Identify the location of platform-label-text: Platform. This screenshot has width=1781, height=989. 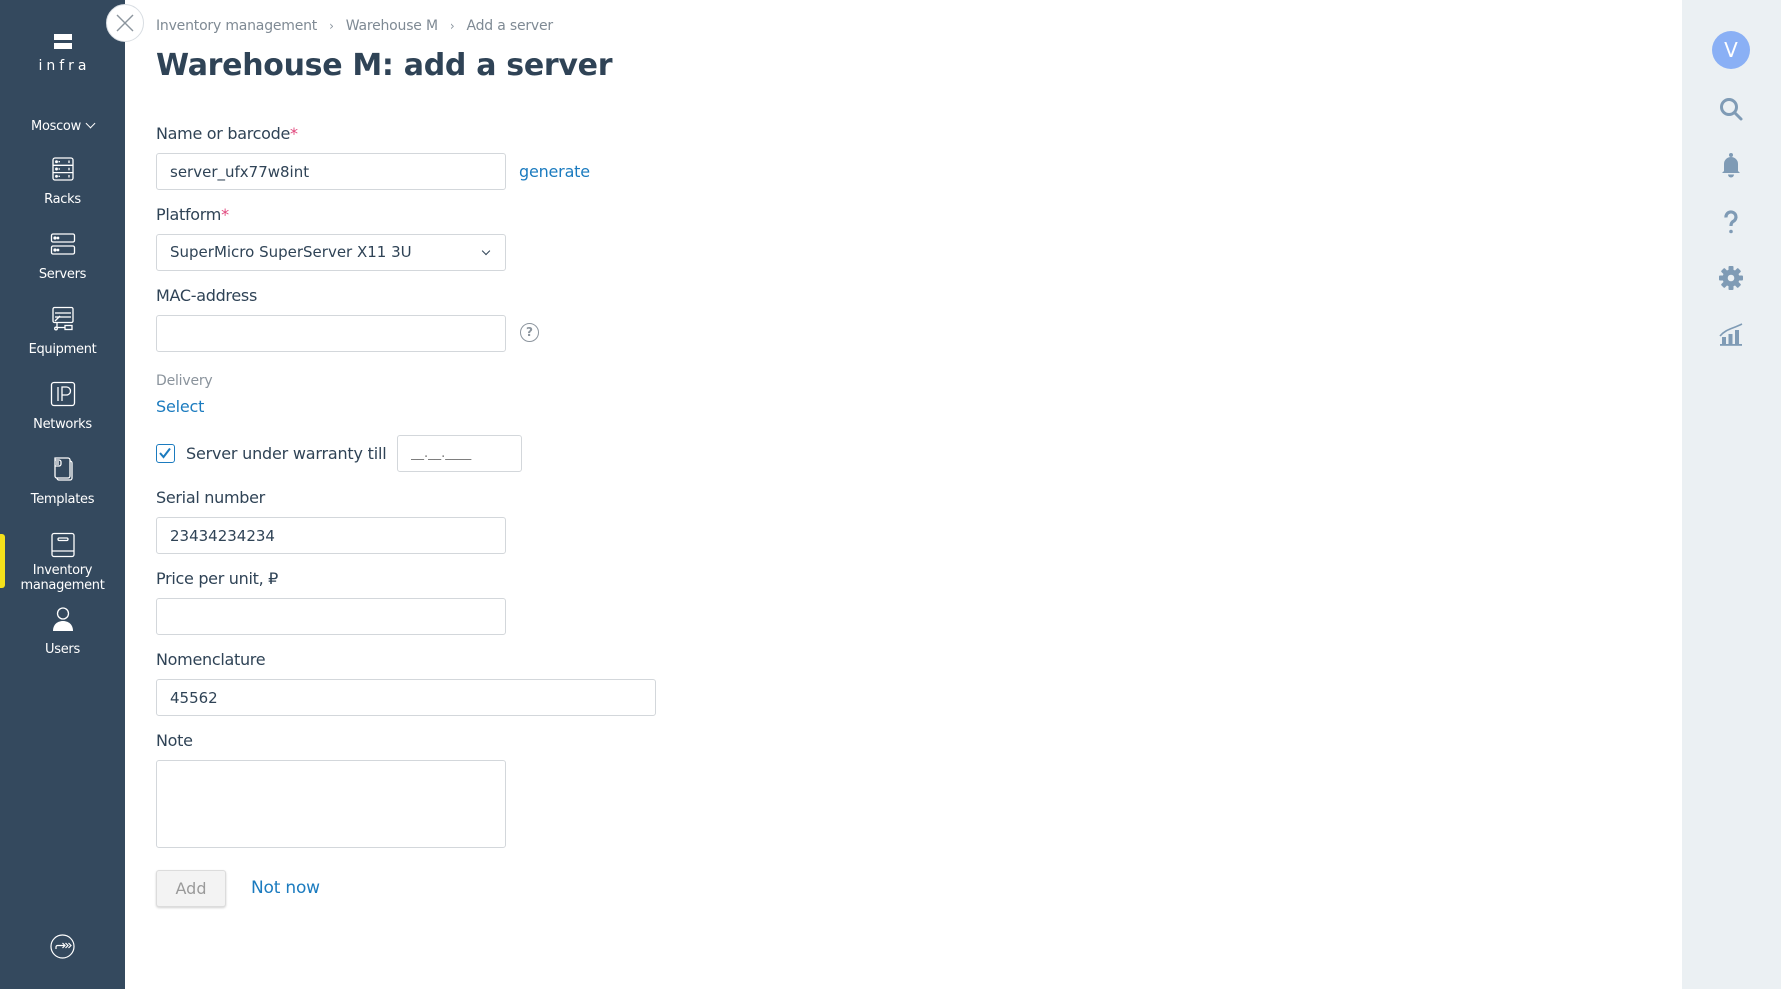
(189, 214).